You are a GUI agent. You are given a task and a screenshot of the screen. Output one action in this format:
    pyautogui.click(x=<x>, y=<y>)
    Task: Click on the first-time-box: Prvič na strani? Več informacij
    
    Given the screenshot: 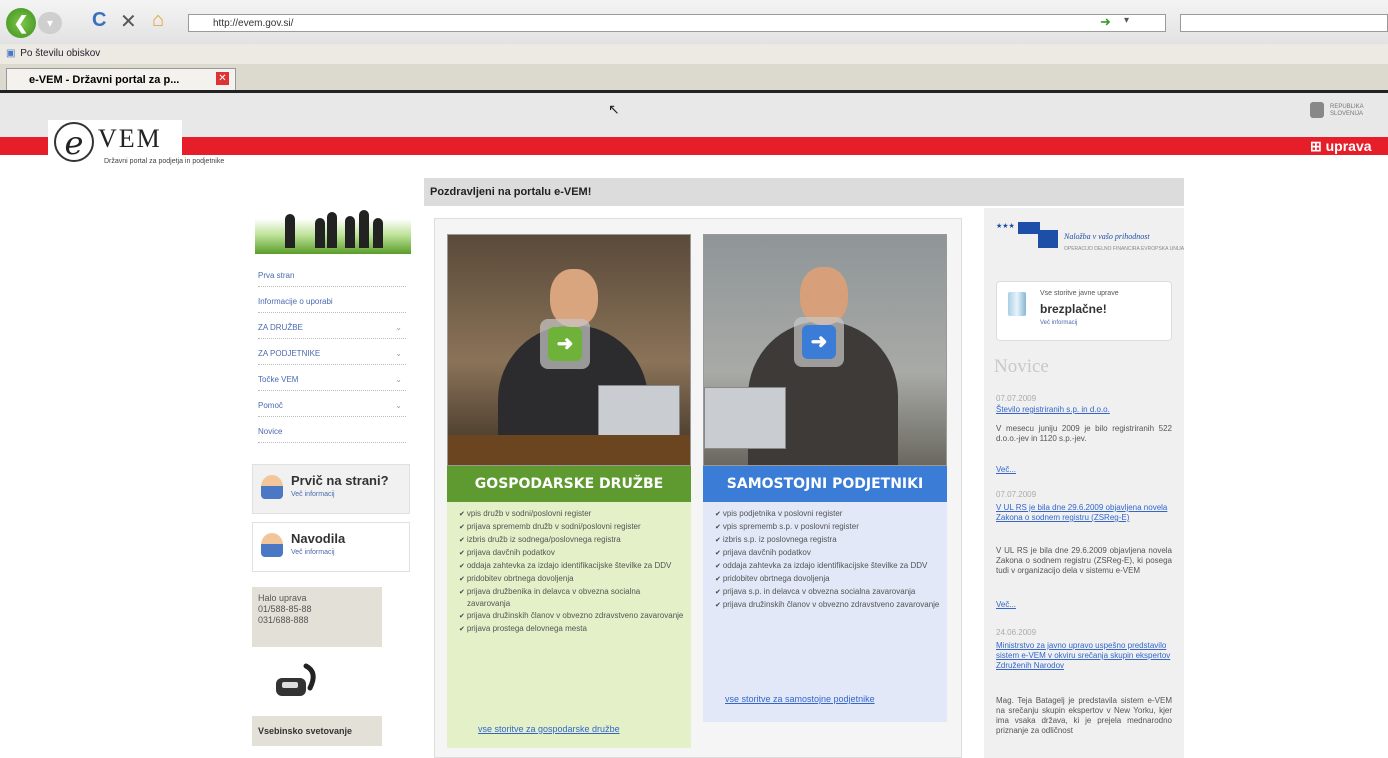 What is the action you would take?
    pyautogui.click(x=331, y=489)
    